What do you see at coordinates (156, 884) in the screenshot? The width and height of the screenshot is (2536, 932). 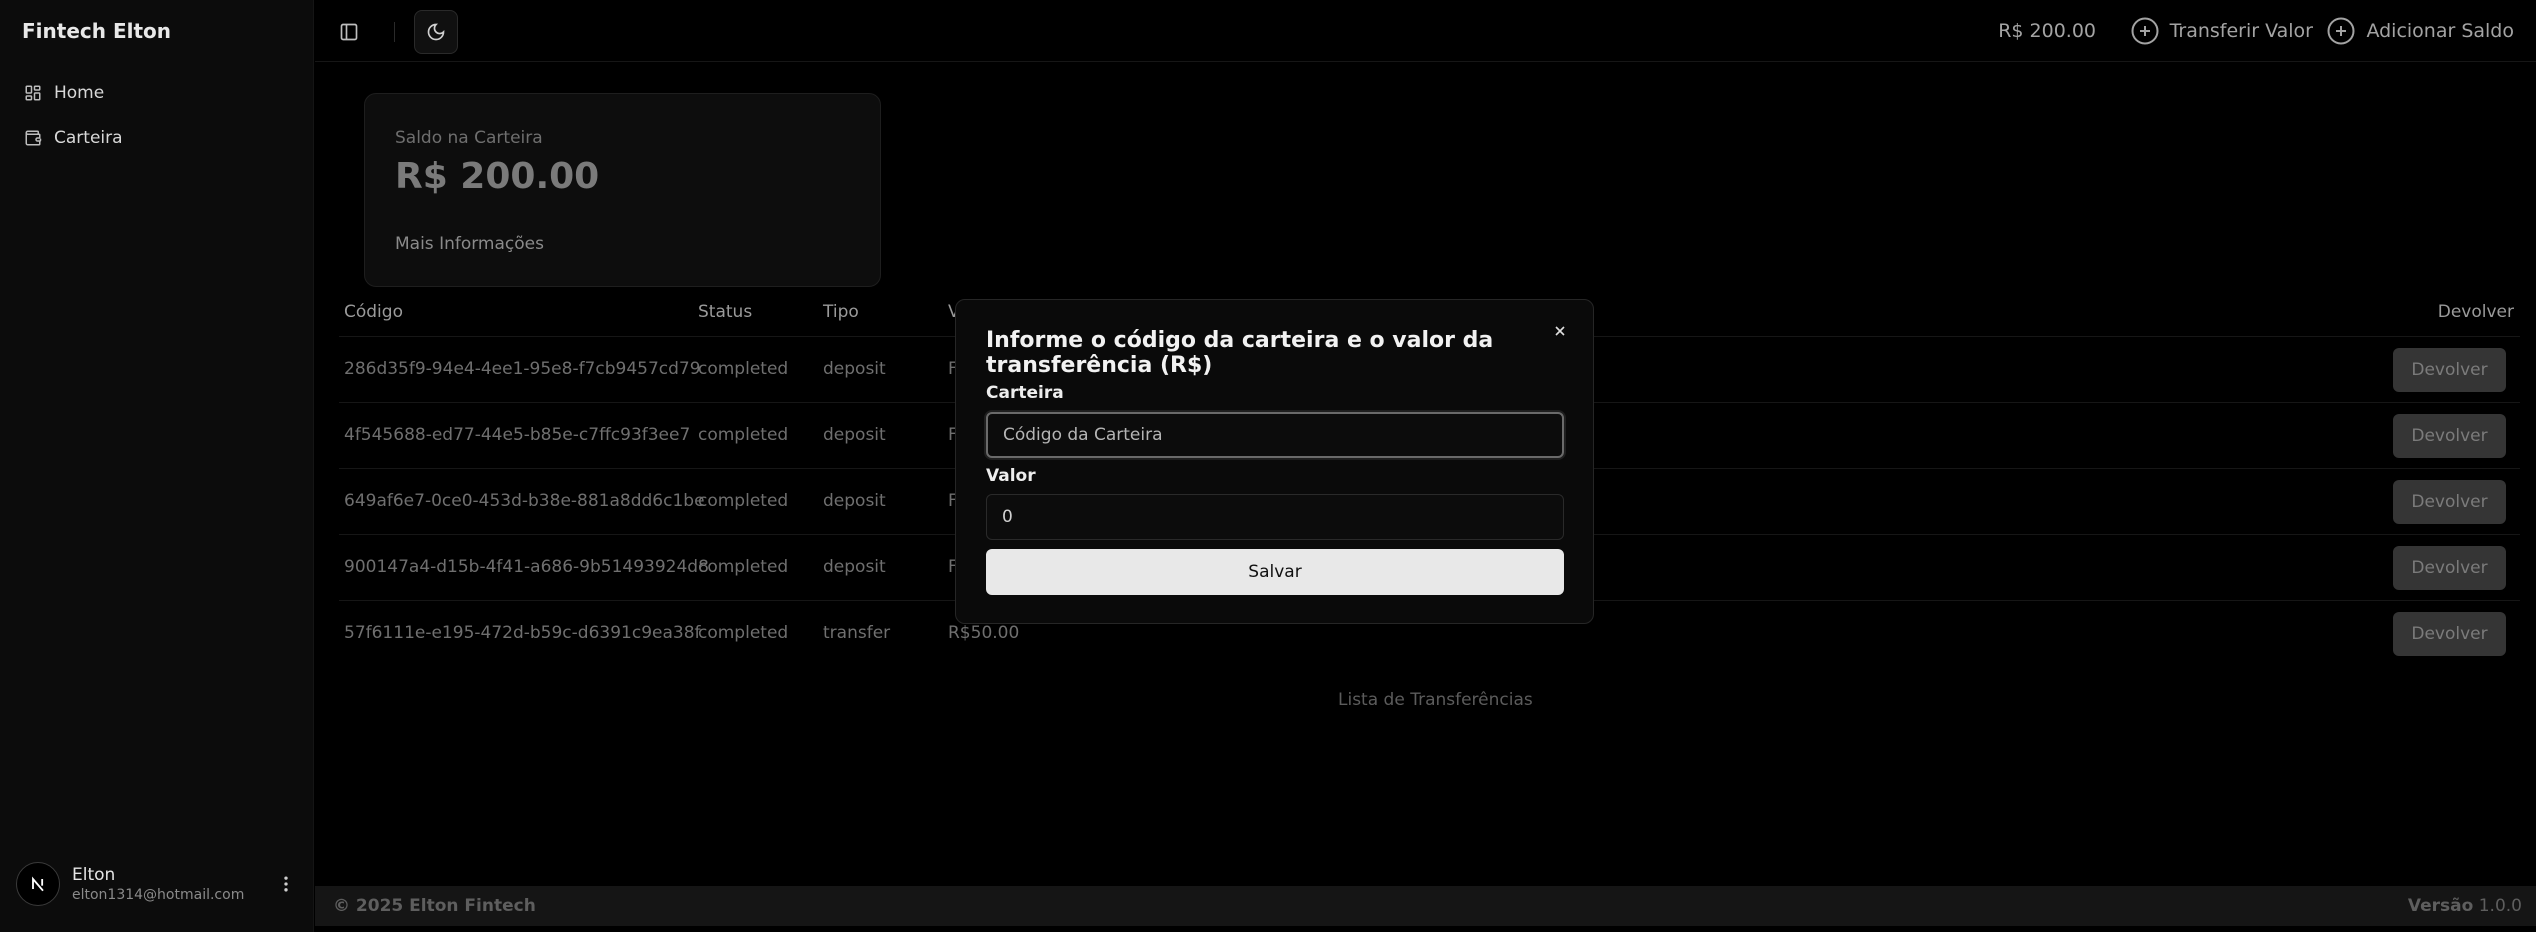 I see `user-profile: Elton elton1314@hotmail.com` at bounding box center [156, 884].